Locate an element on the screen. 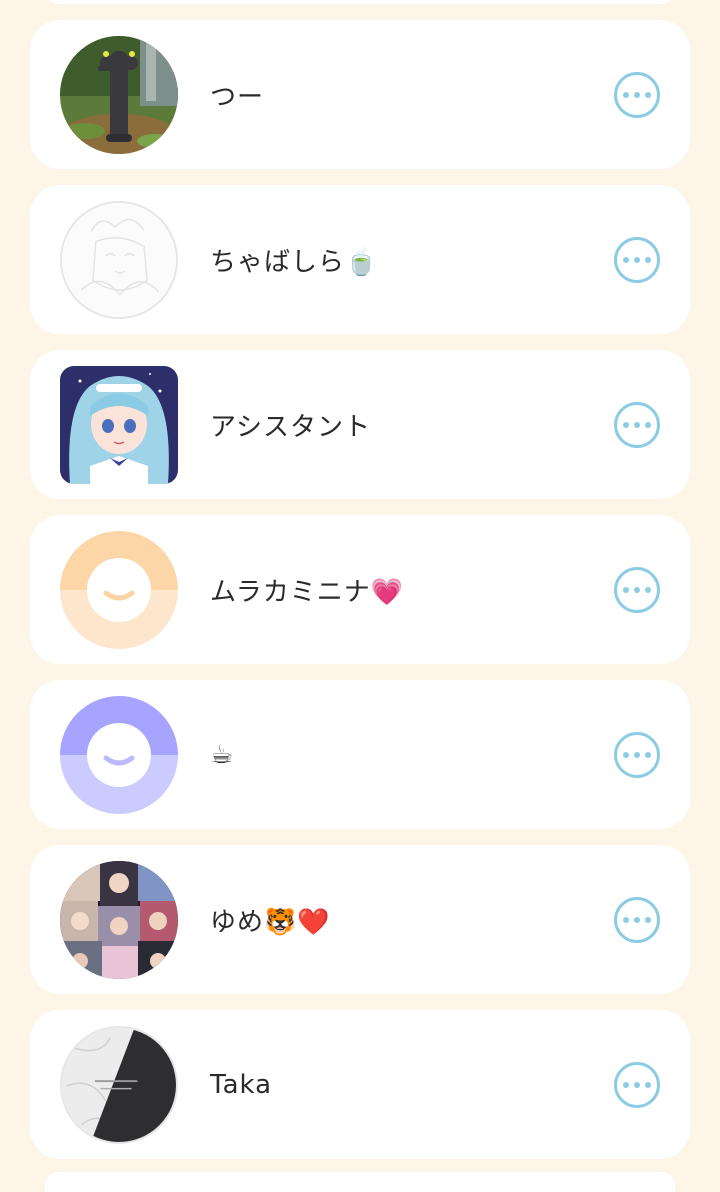 The image size is (720, 1192). forest-creature-photo is located at coordinates (119, 95).